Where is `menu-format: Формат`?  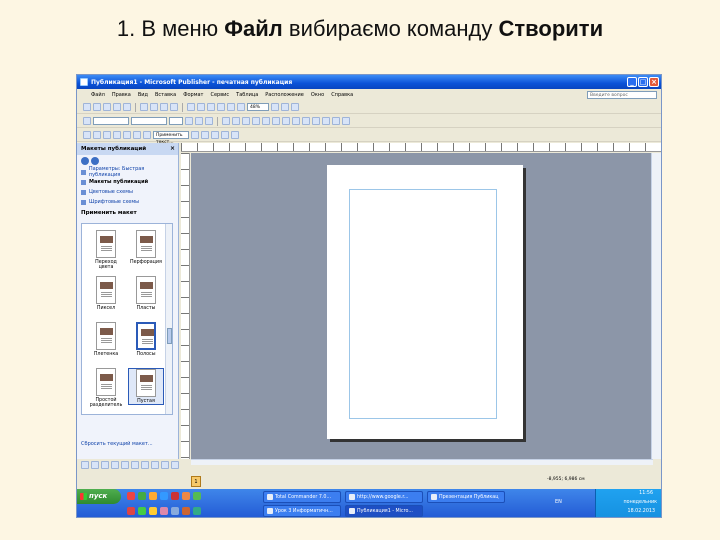 menu-format: Формат is located at coordinates (193, 95).